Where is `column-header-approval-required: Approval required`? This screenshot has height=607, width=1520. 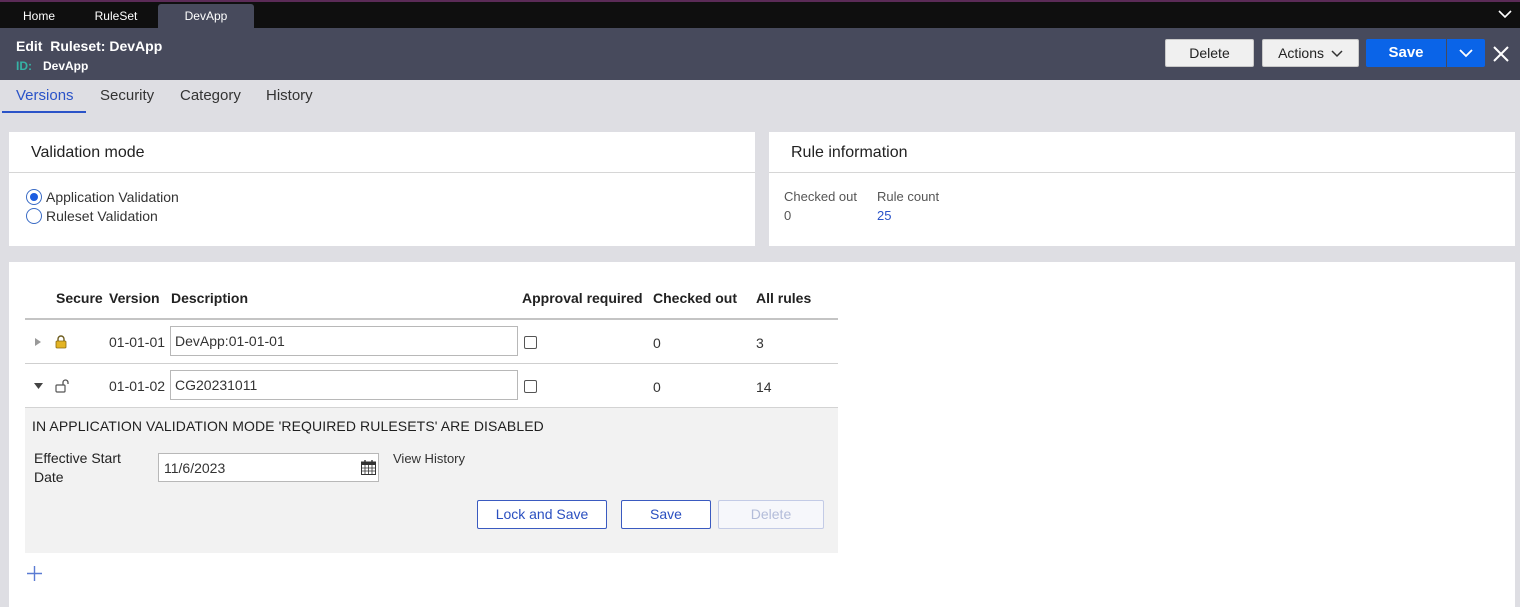
column-header-approval-required: Approval required is located at coordinates (582, 298).